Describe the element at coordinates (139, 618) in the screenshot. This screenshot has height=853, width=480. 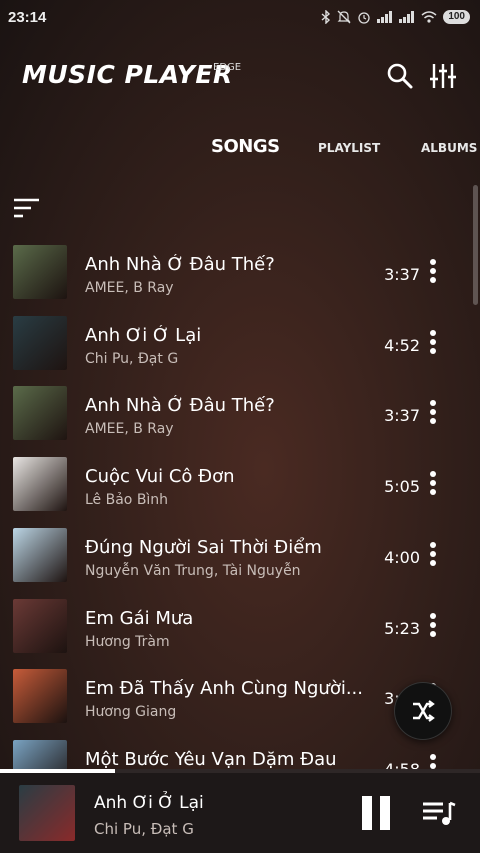
I see `song-title: Em Gái Mưa` at that location.